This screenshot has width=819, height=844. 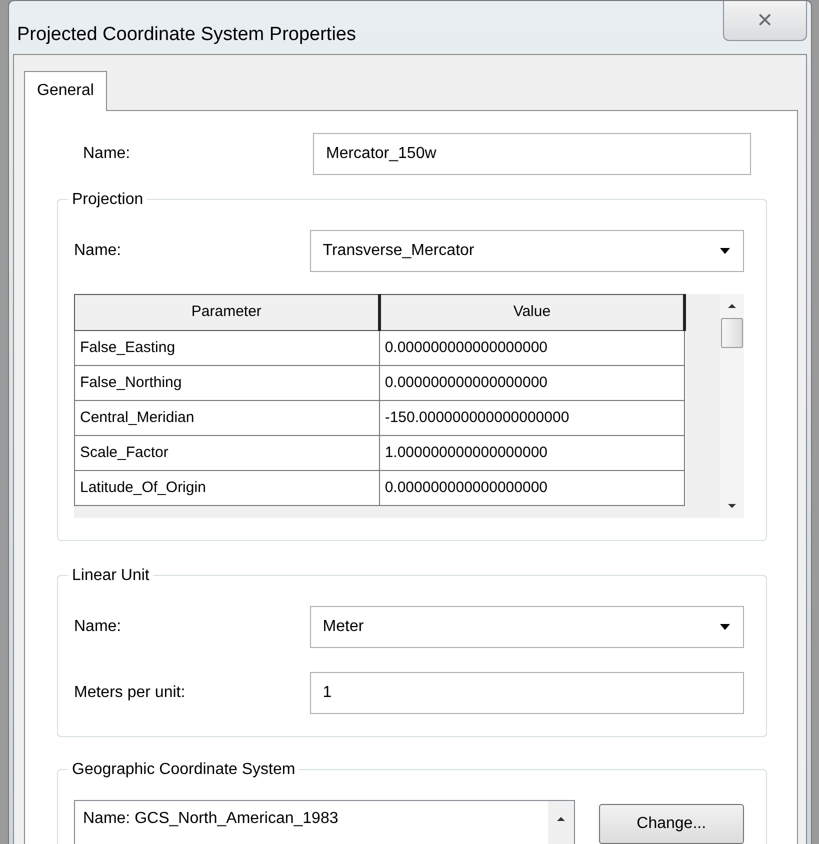 What do you see at coordinates (227, 488) in the screenshot?
I see `table-cell: Latitude_Of_Origin` at bounding box center [227, 488].